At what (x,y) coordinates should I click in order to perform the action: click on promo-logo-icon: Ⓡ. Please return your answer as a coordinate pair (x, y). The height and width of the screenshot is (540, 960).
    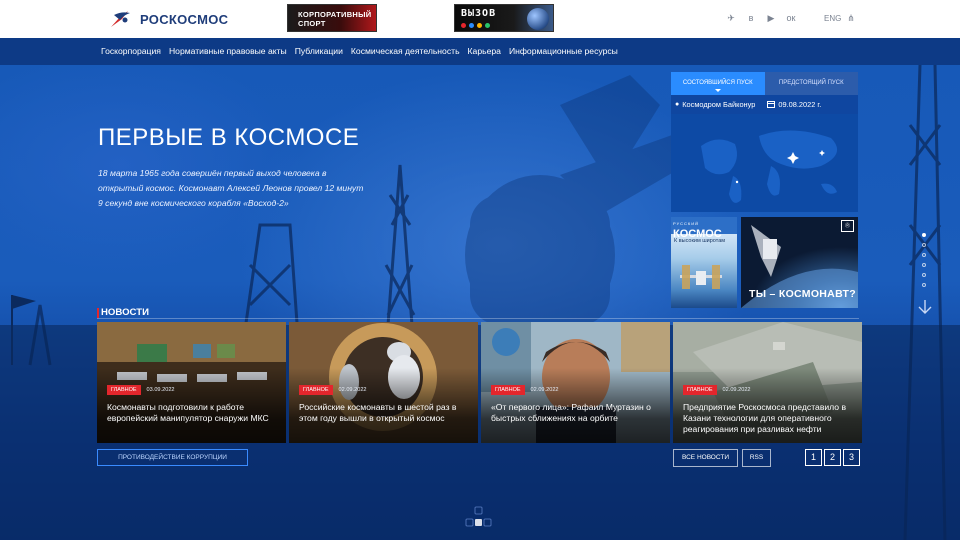
    Looking at the image, I should click on (847, 226).